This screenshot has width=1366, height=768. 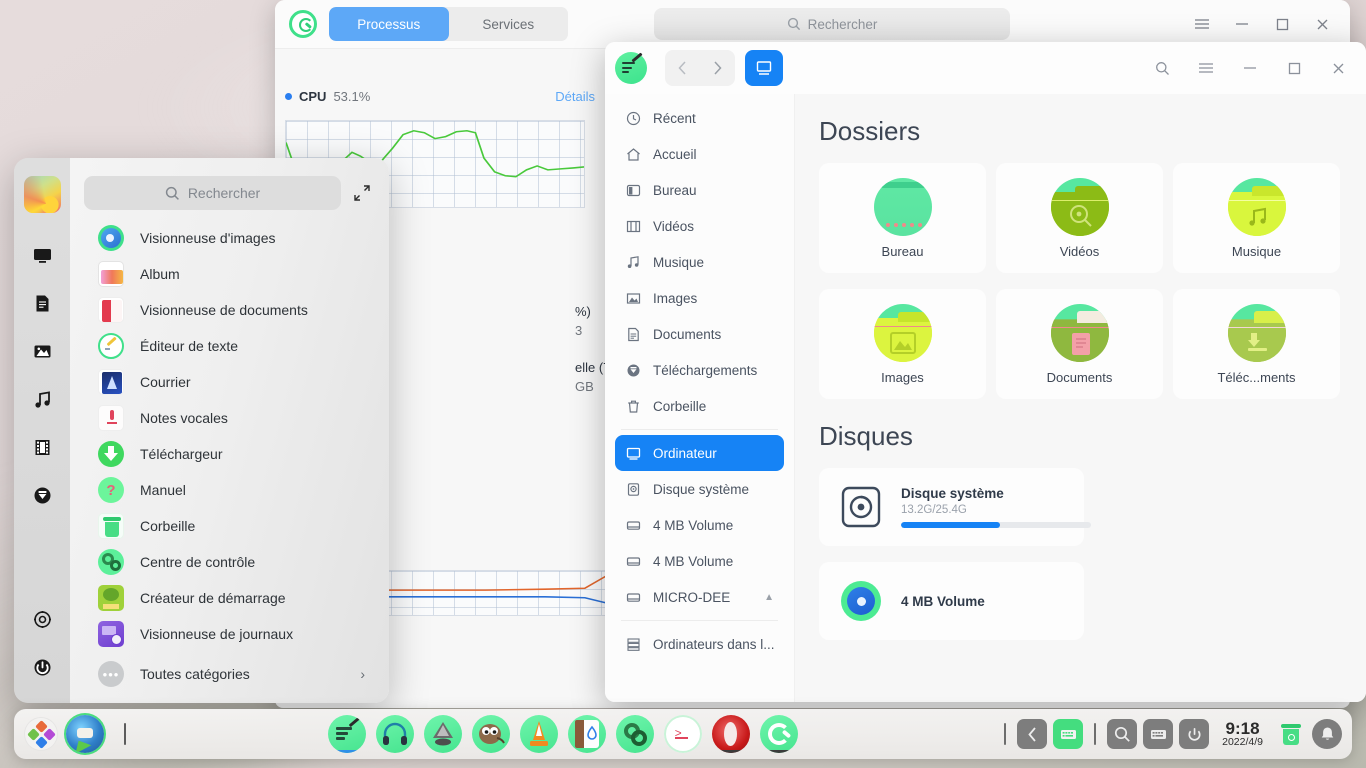 What do you see at coordinates (1242, 734) in the screenshot?
I see `clock: 9:18 2022/4/9` at bounding box center [1242, 734].